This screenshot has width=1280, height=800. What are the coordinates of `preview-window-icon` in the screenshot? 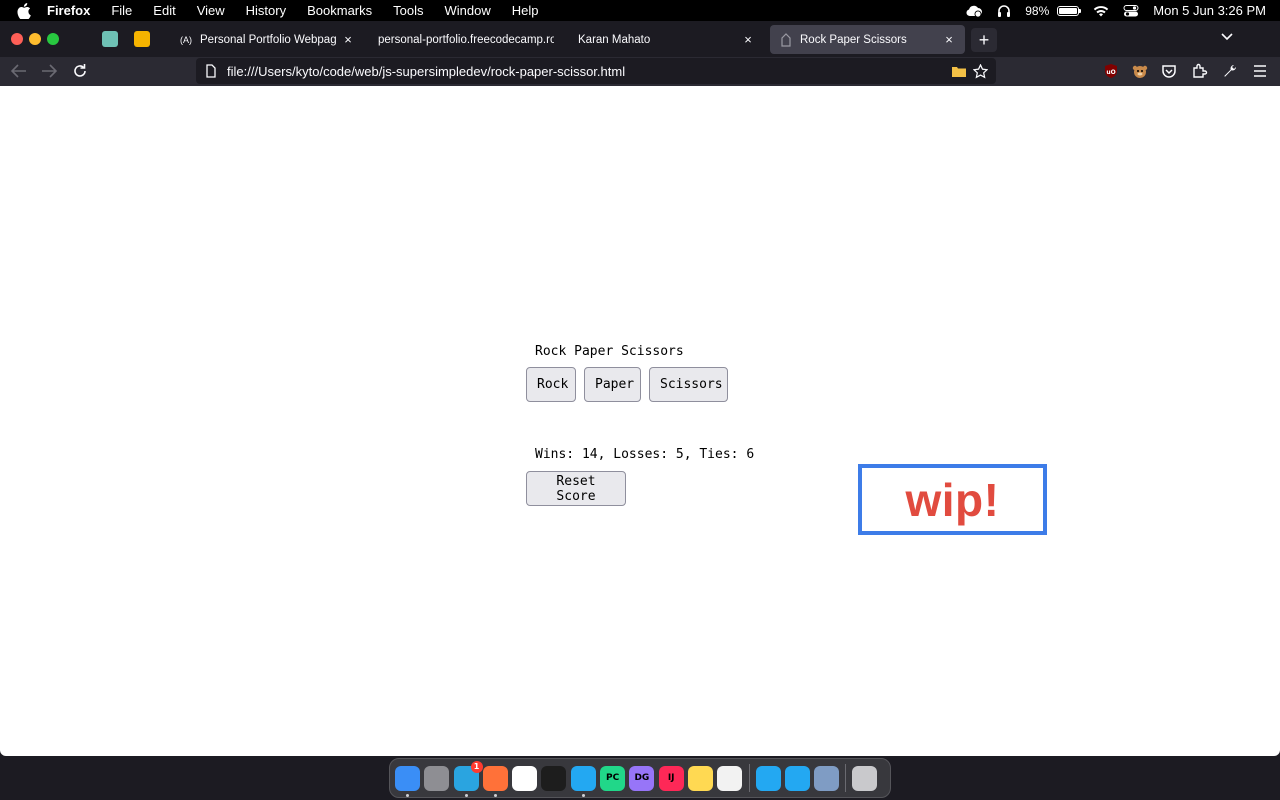 It's located at (827, 778).